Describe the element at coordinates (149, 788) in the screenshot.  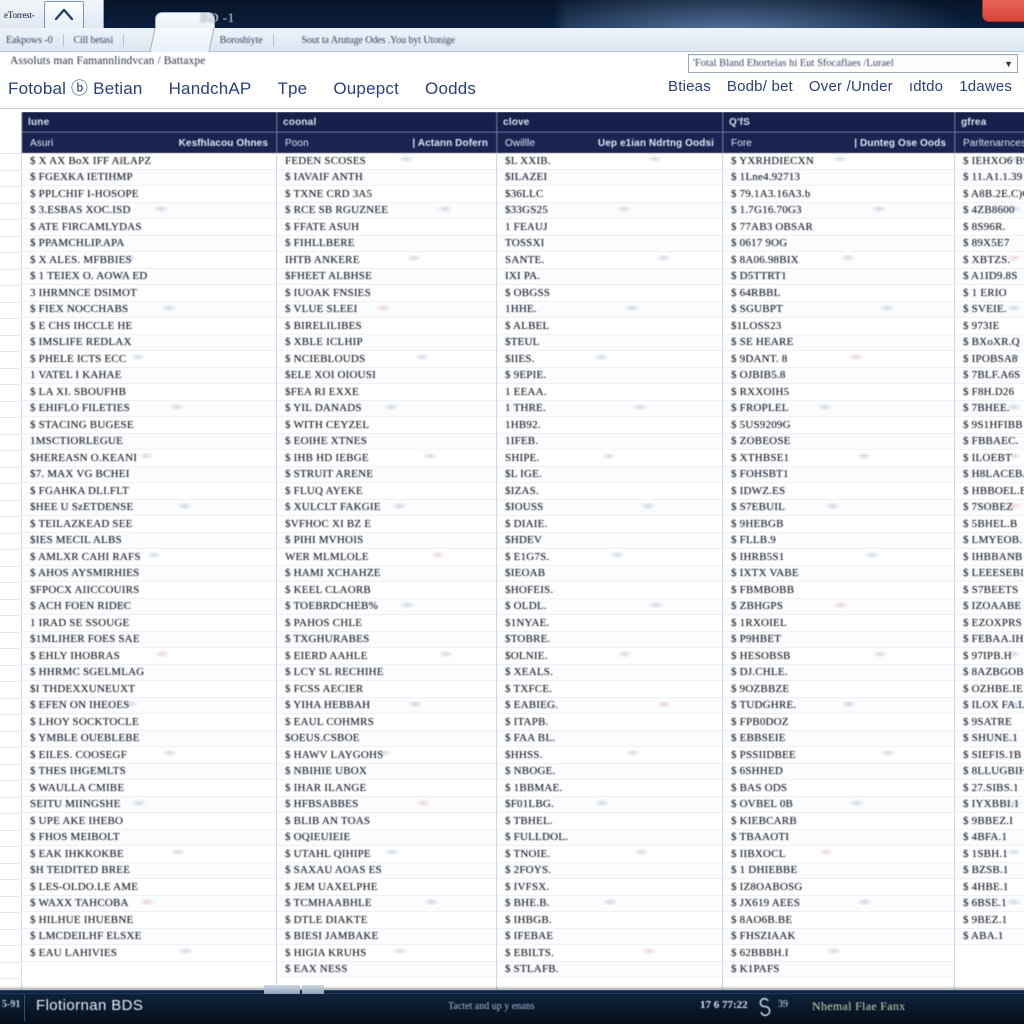
I see `table-row: $ WAULLA CMIBE` at that location.